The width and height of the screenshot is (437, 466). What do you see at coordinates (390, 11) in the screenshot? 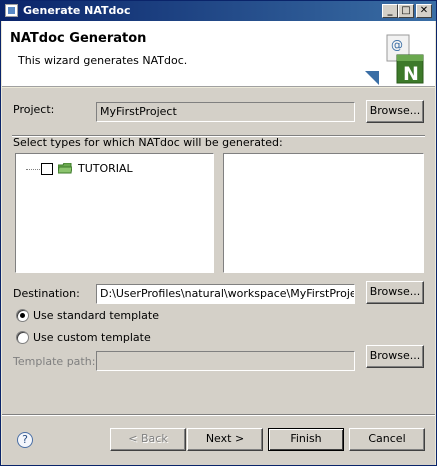
I see `minimize-button: _` at bounding box center [390, 11].